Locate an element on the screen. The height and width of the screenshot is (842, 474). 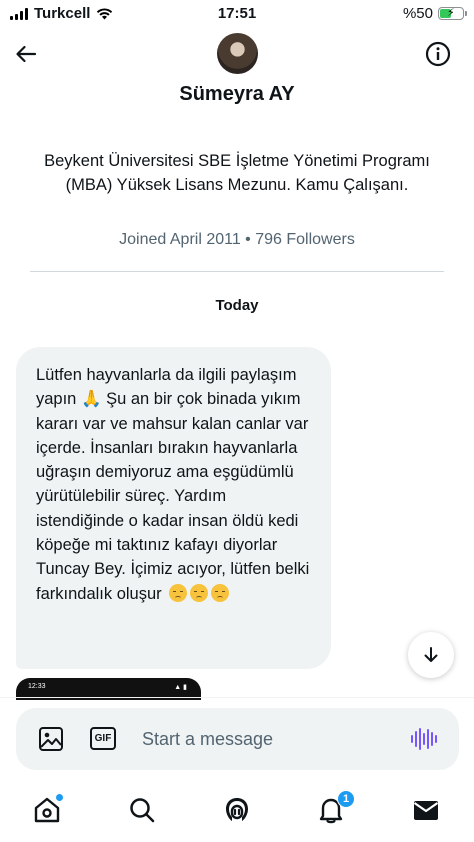
search-icon is located at coordinates (142, 810).